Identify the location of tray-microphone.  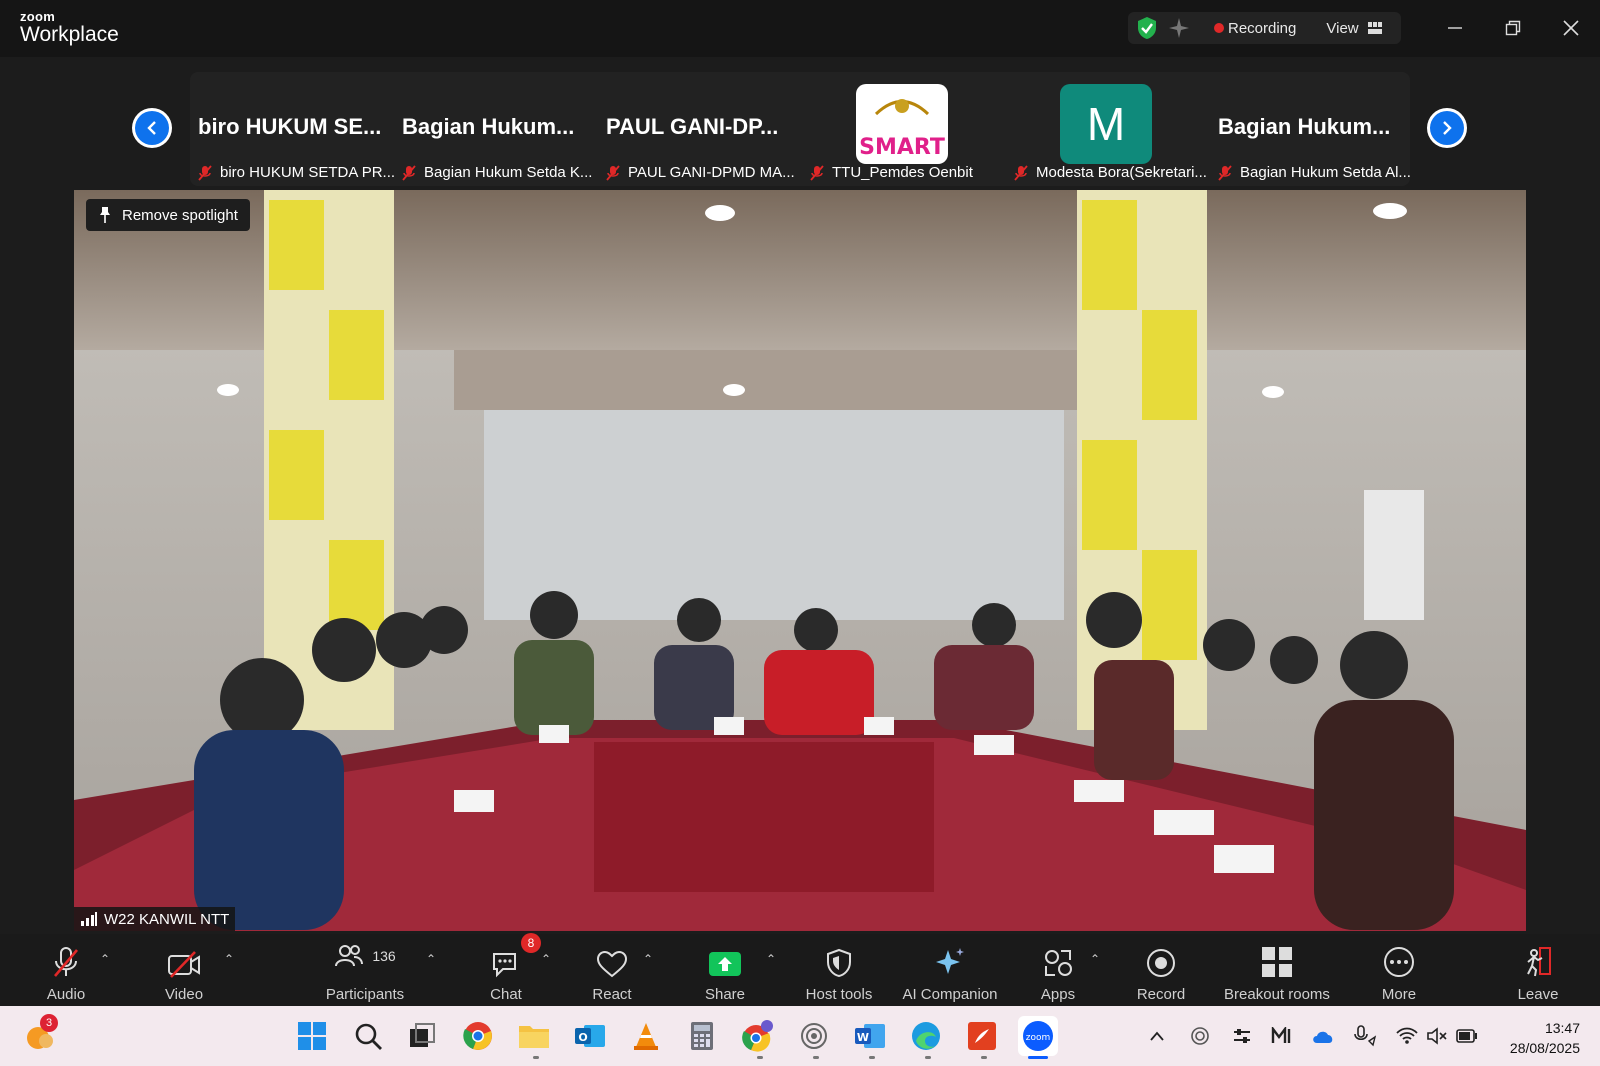
(1365, 1036).